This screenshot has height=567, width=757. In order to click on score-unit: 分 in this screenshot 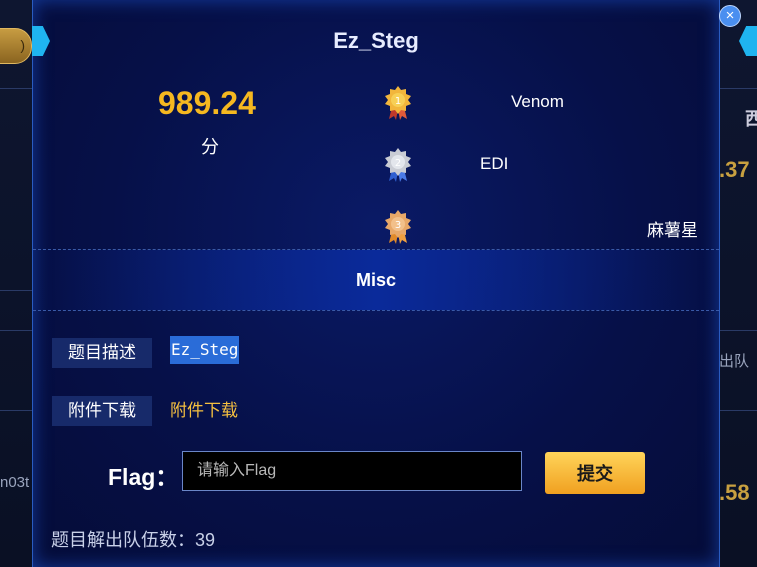, I will do `click(210, 147)`.